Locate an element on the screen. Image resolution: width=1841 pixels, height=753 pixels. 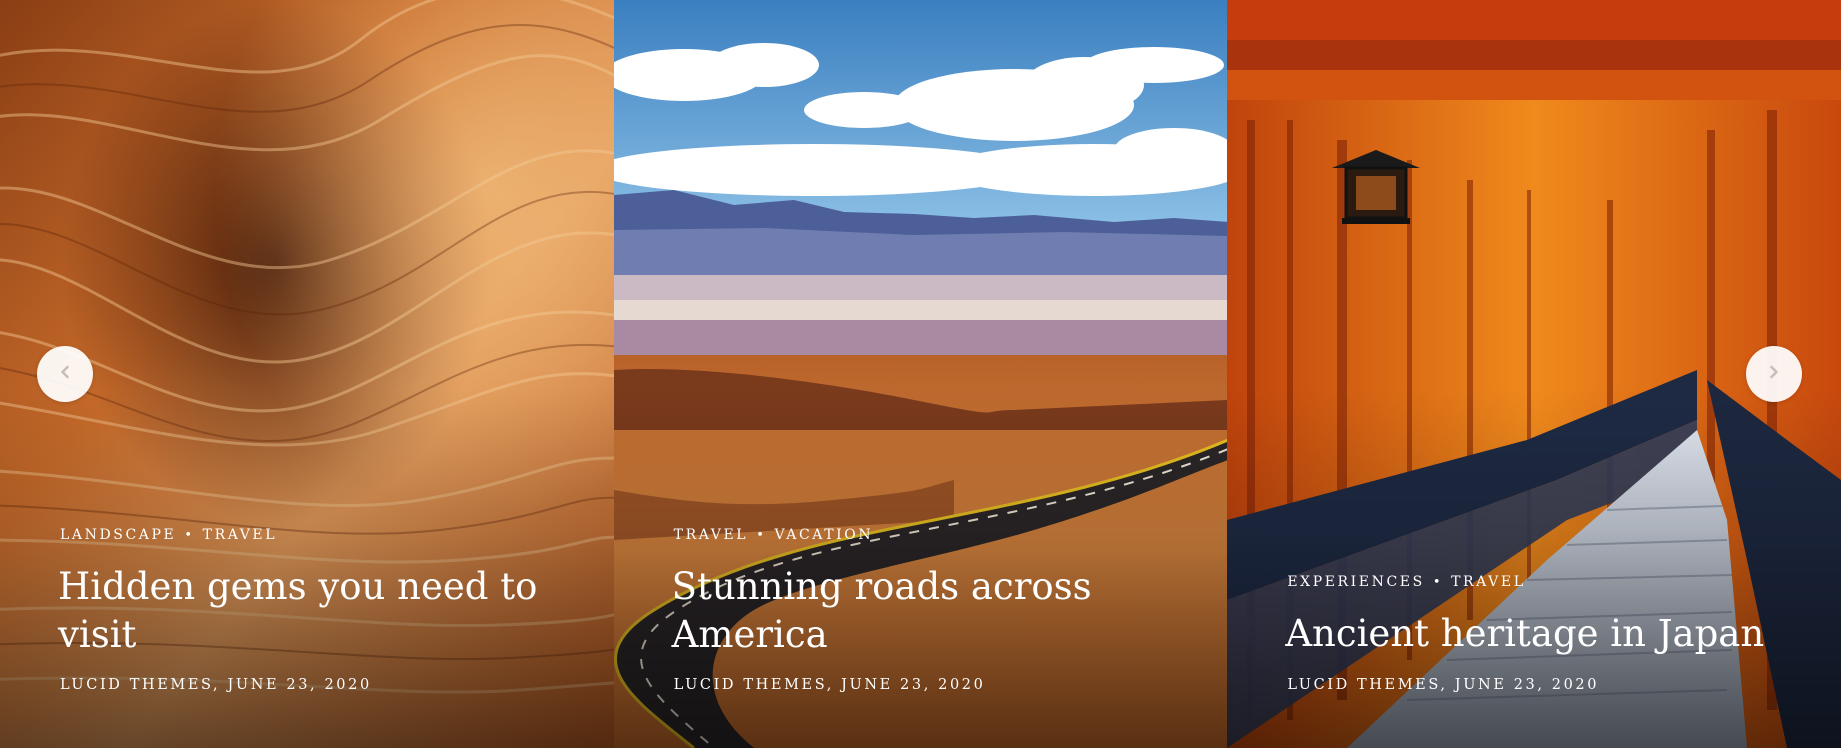
slide-categories: EXPERIENCES • TRAVEL is located at coordinates (1406, 582).